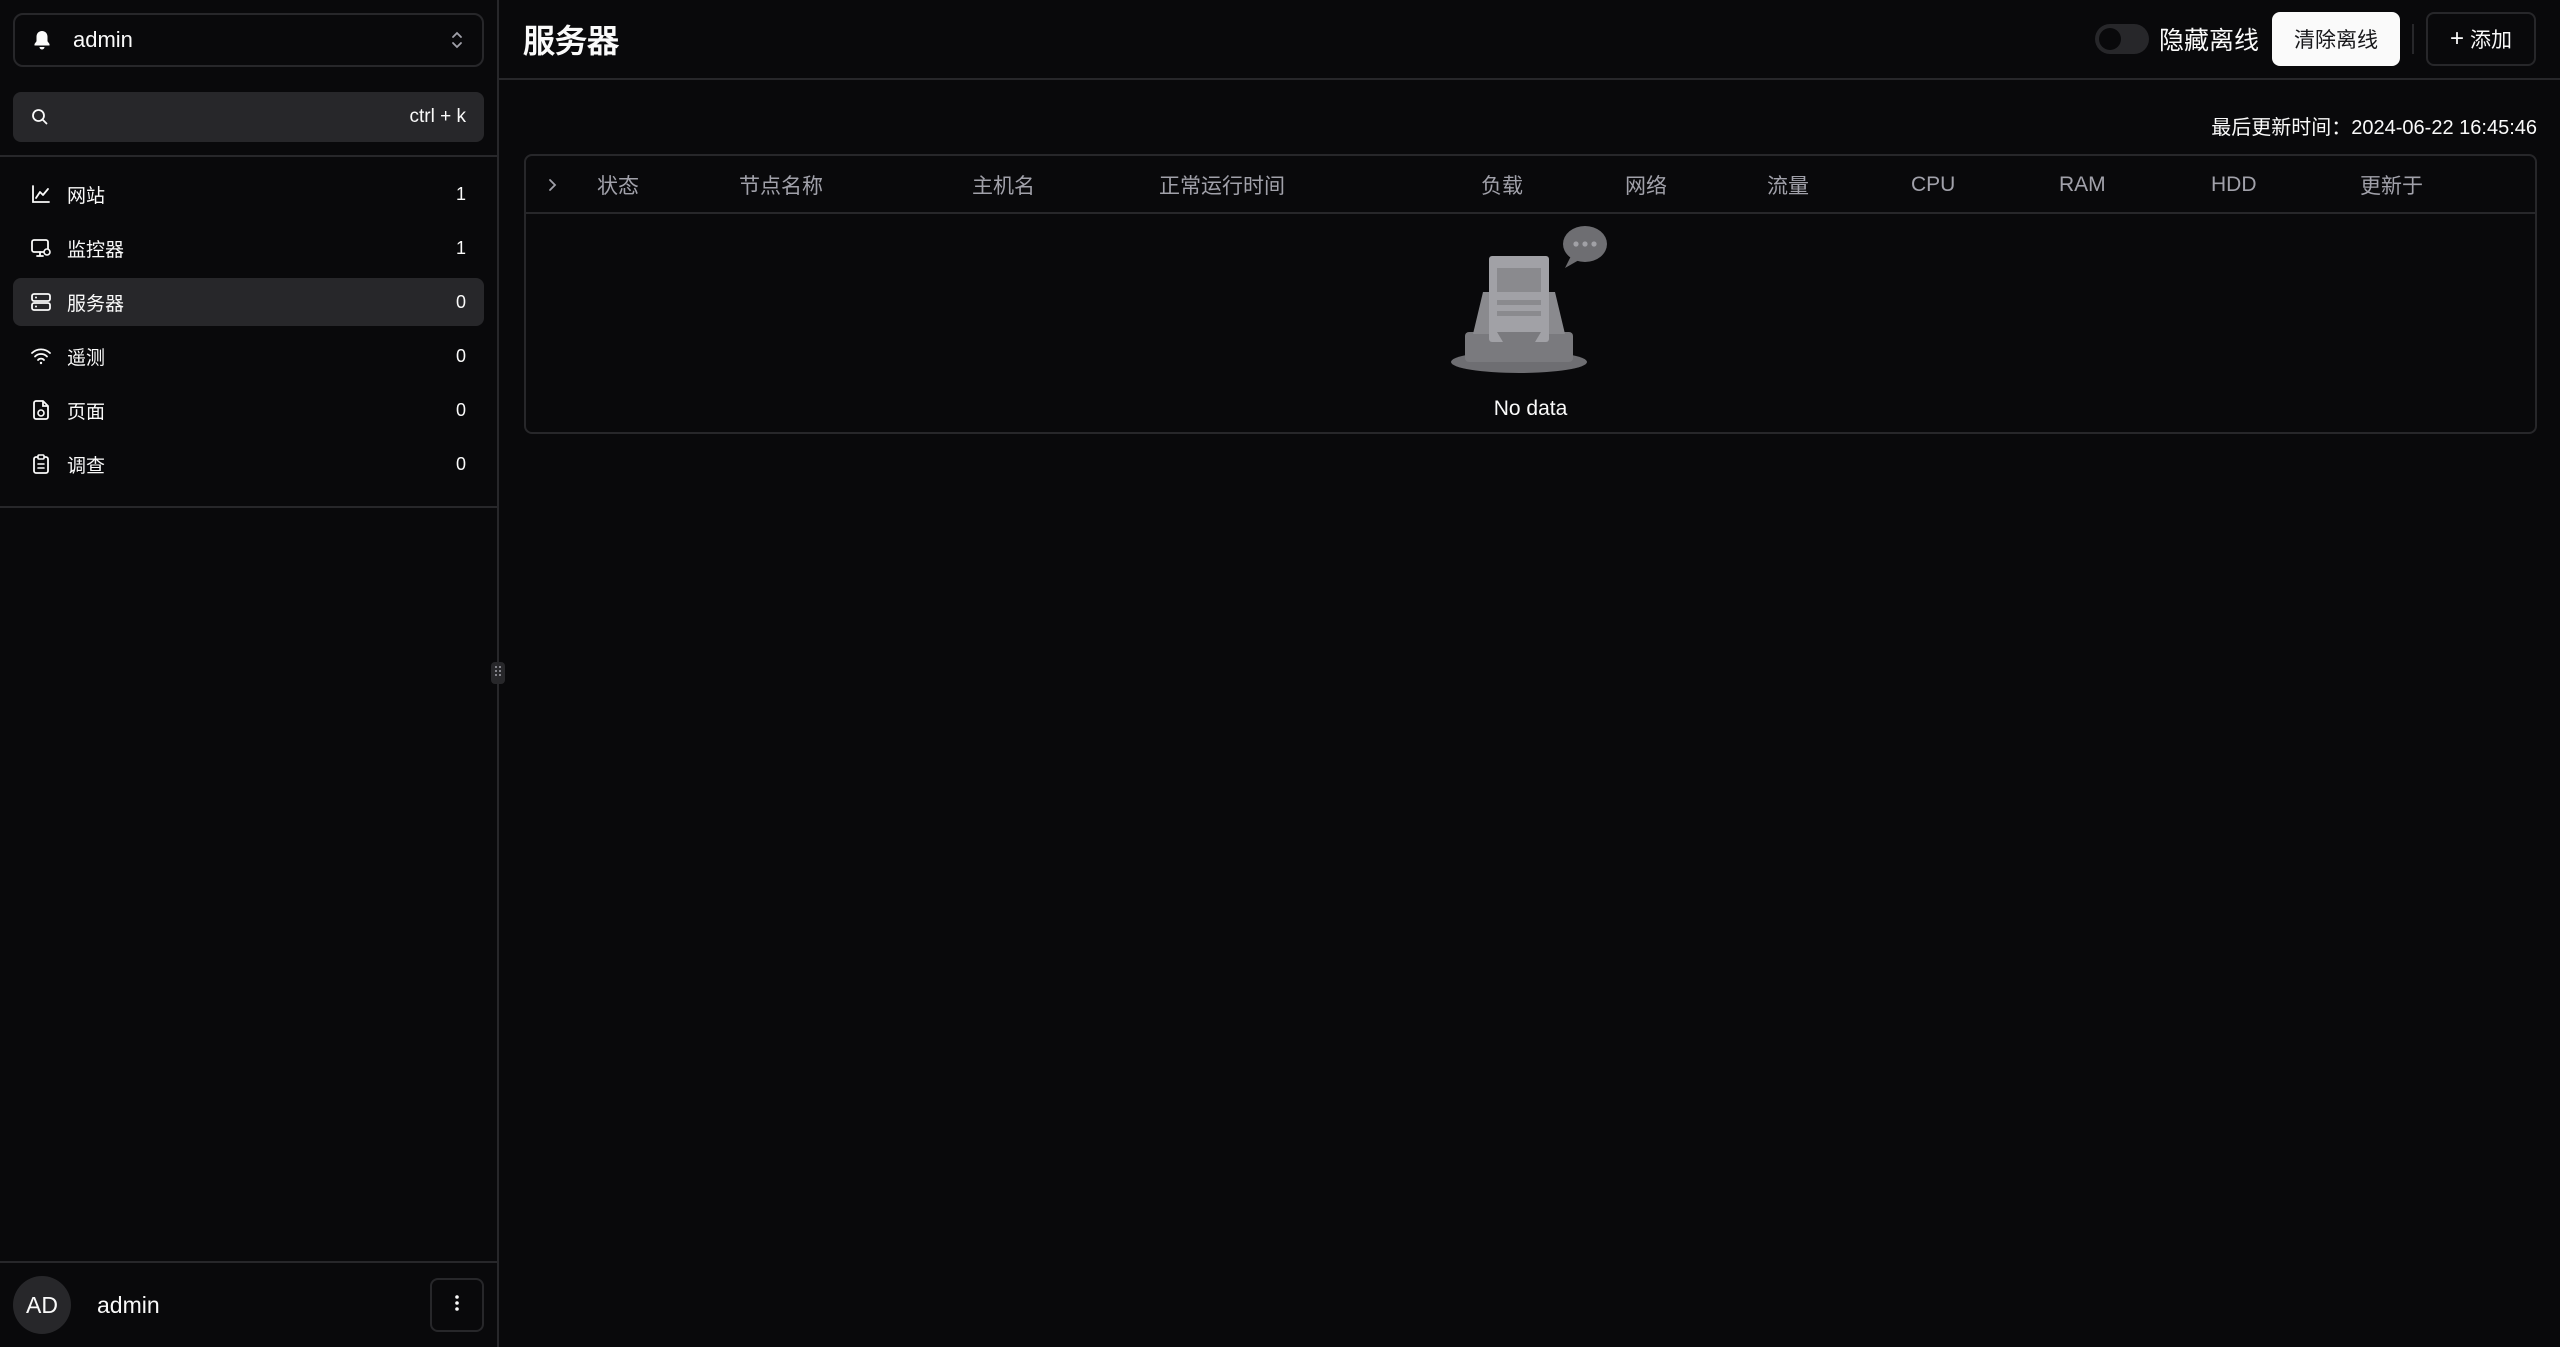 The height and width of the screenshot is (1347, 2560). I want to click on column-header-hostname: 主机名, so click(1003, 185).